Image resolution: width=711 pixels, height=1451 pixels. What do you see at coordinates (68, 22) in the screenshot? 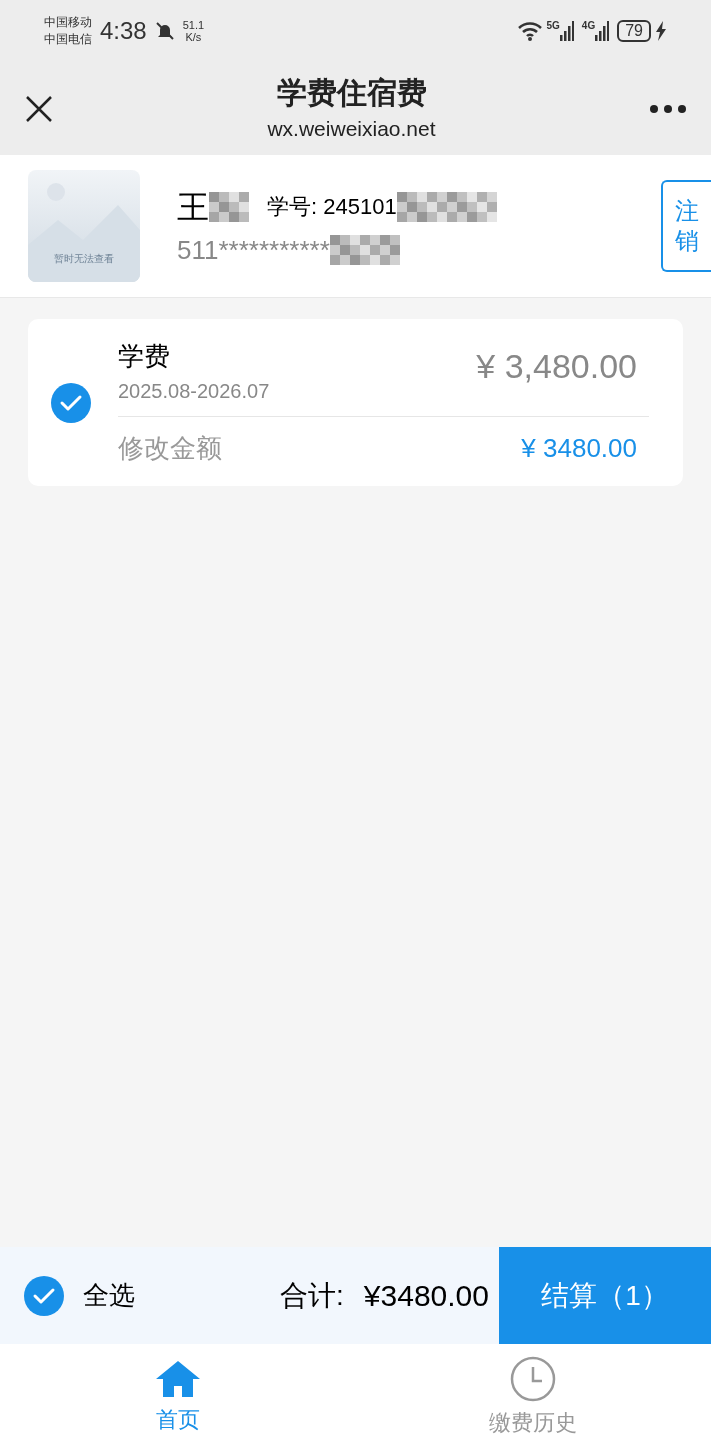
I see `carrier-label: 中国移动` at bounding box center [68, 22].